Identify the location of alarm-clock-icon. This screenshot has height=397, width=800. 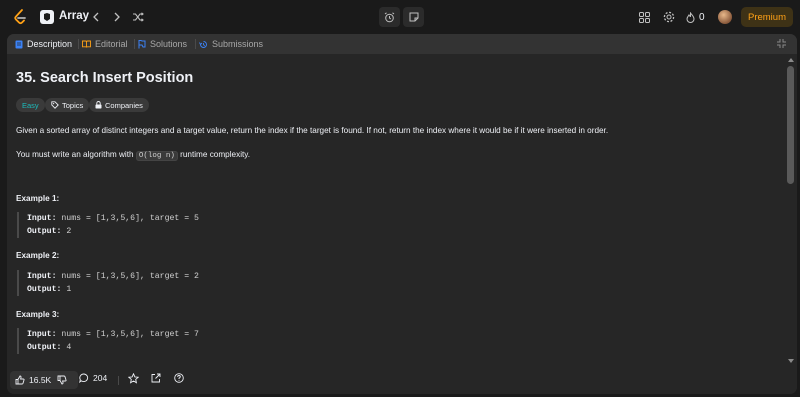
(389, 16).